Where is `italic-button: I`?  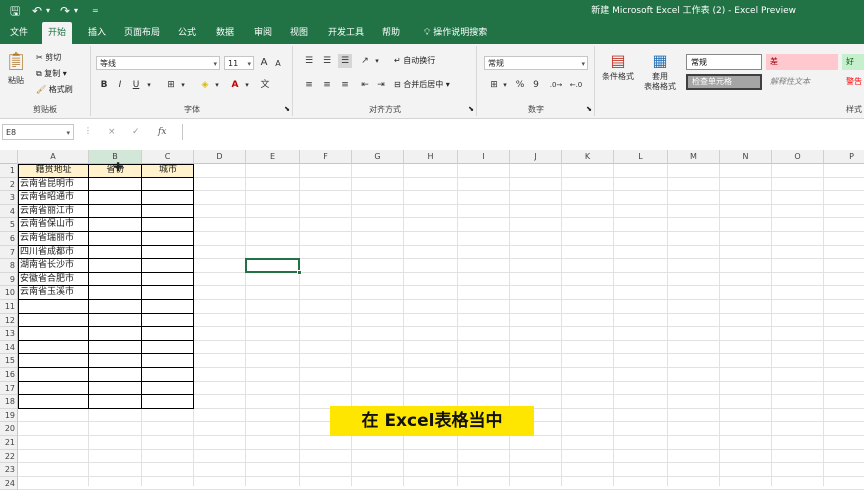
italic-button: I is located at coordinates (120, 85).